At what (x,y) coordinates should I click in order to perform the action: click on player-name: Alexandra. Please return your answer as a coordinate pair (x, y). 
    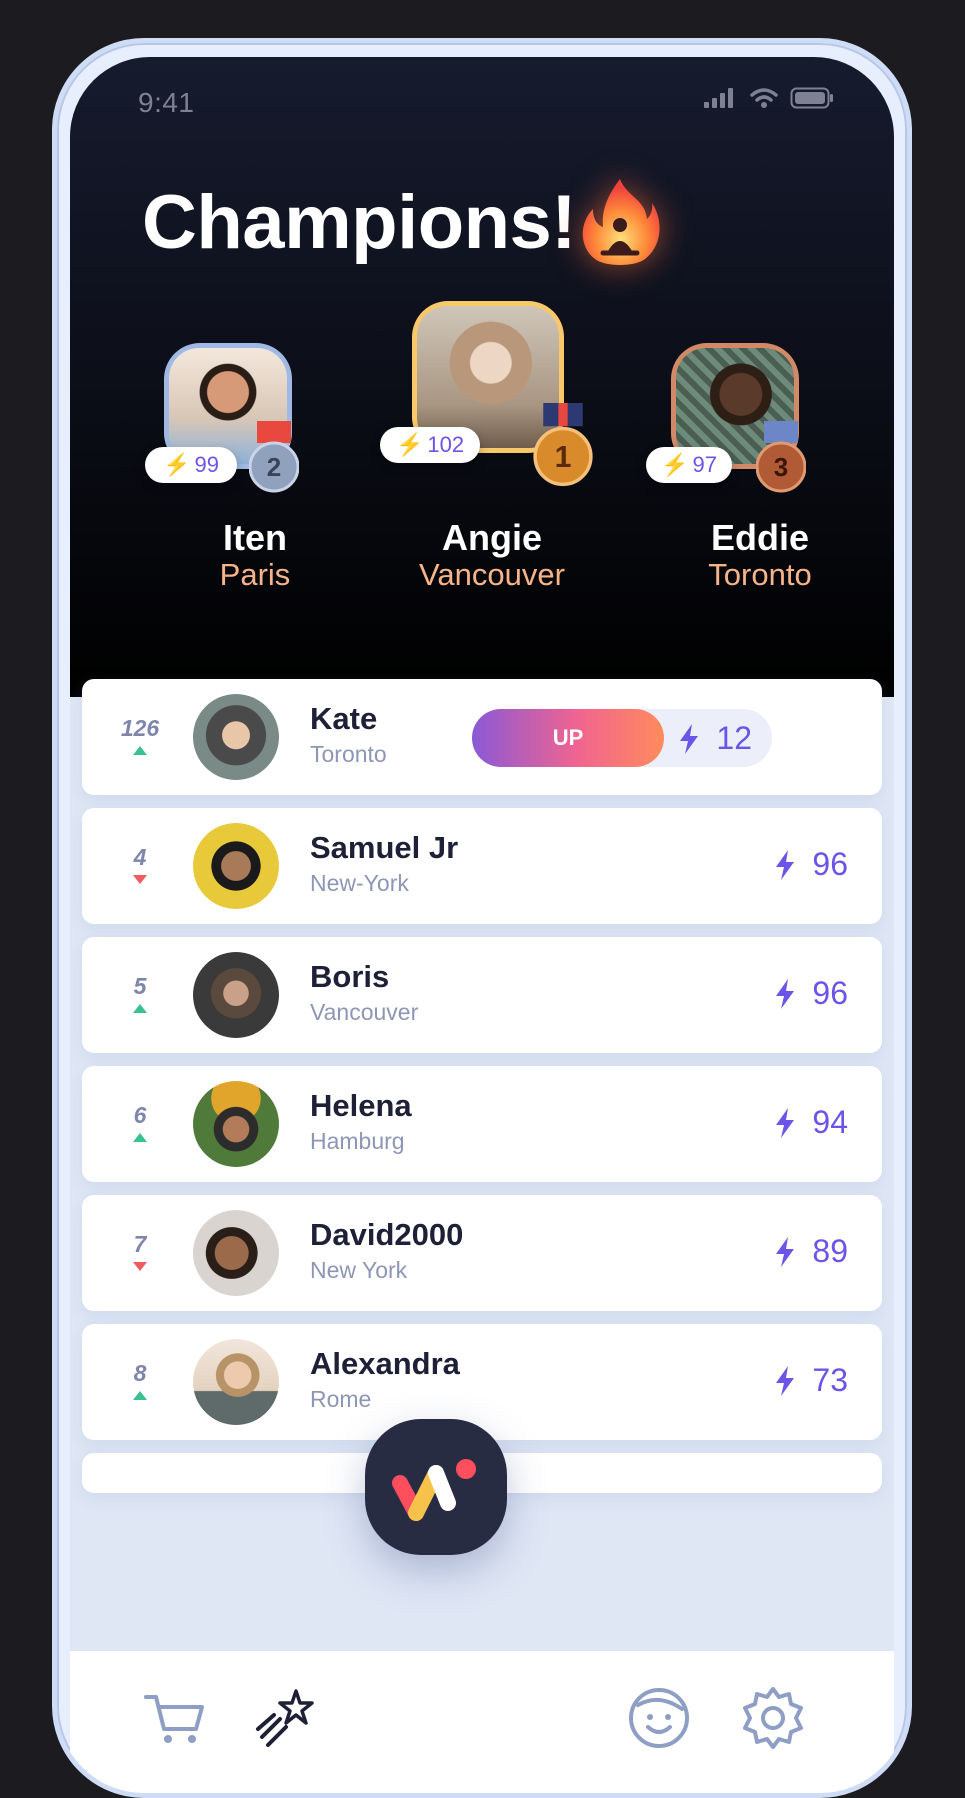
    Looking at the image, I should click on (385, 1363).